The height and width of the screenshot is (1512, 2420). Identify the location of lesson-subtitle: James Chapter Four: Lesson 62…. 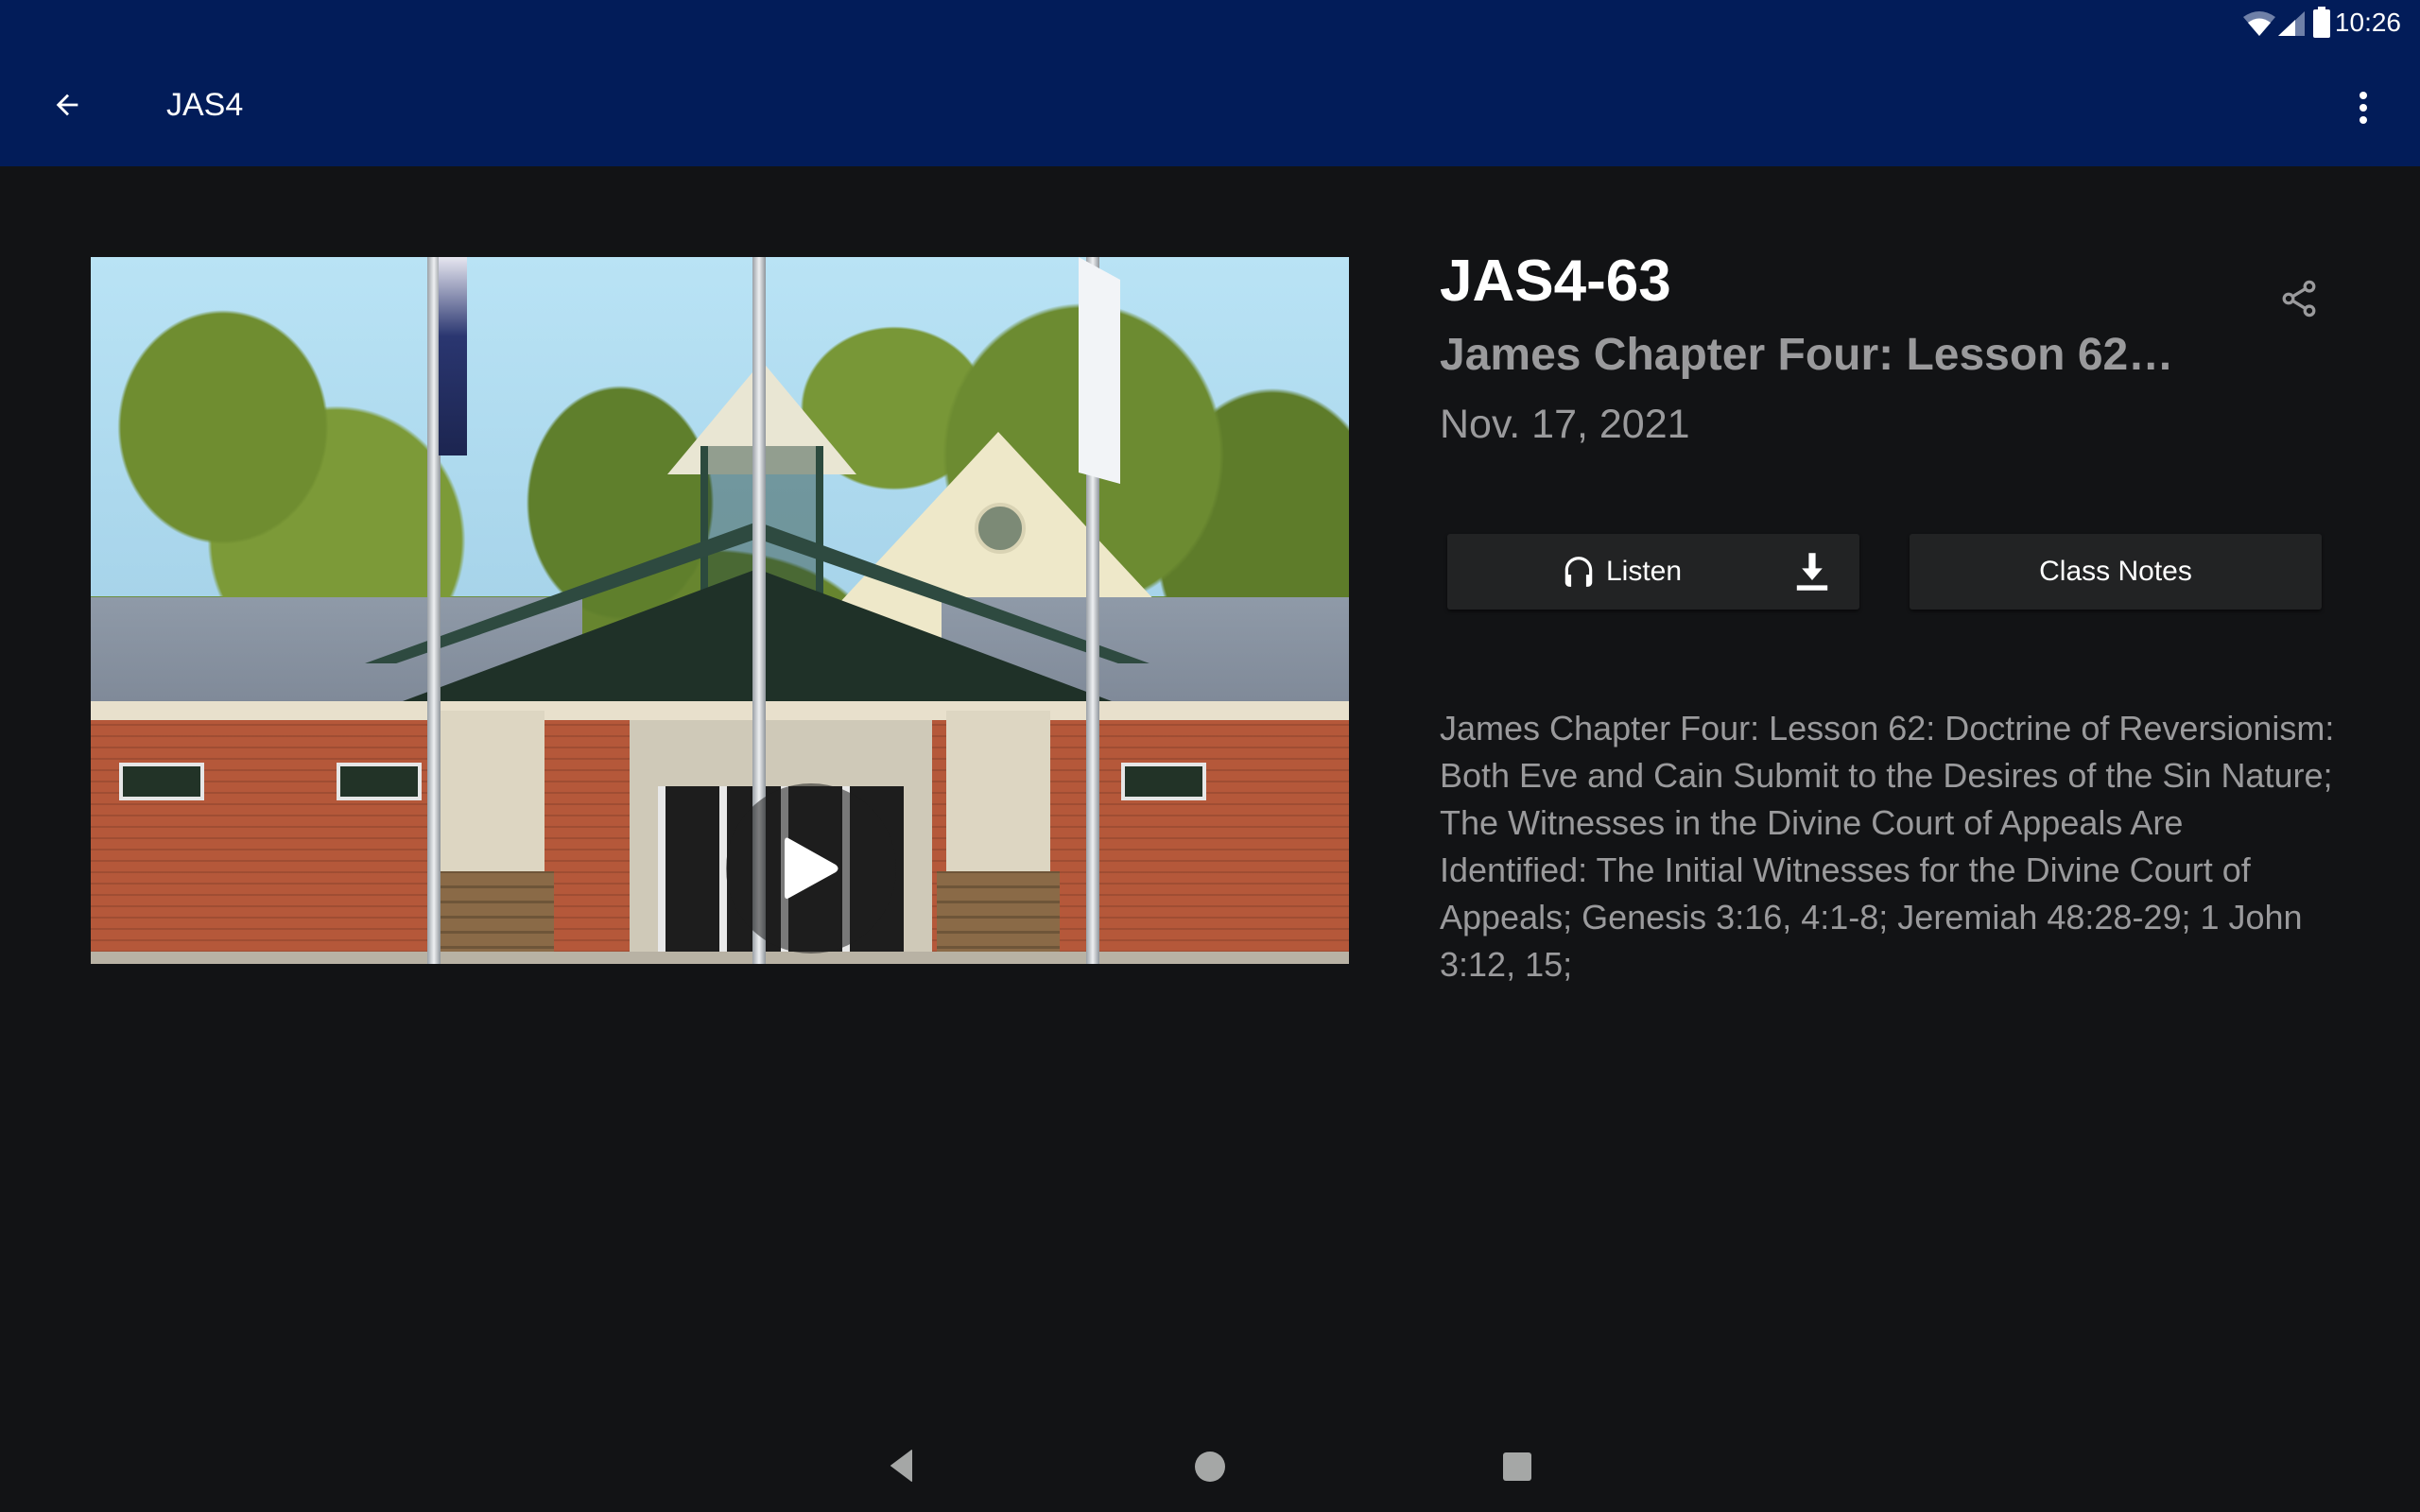
(1807, 355).